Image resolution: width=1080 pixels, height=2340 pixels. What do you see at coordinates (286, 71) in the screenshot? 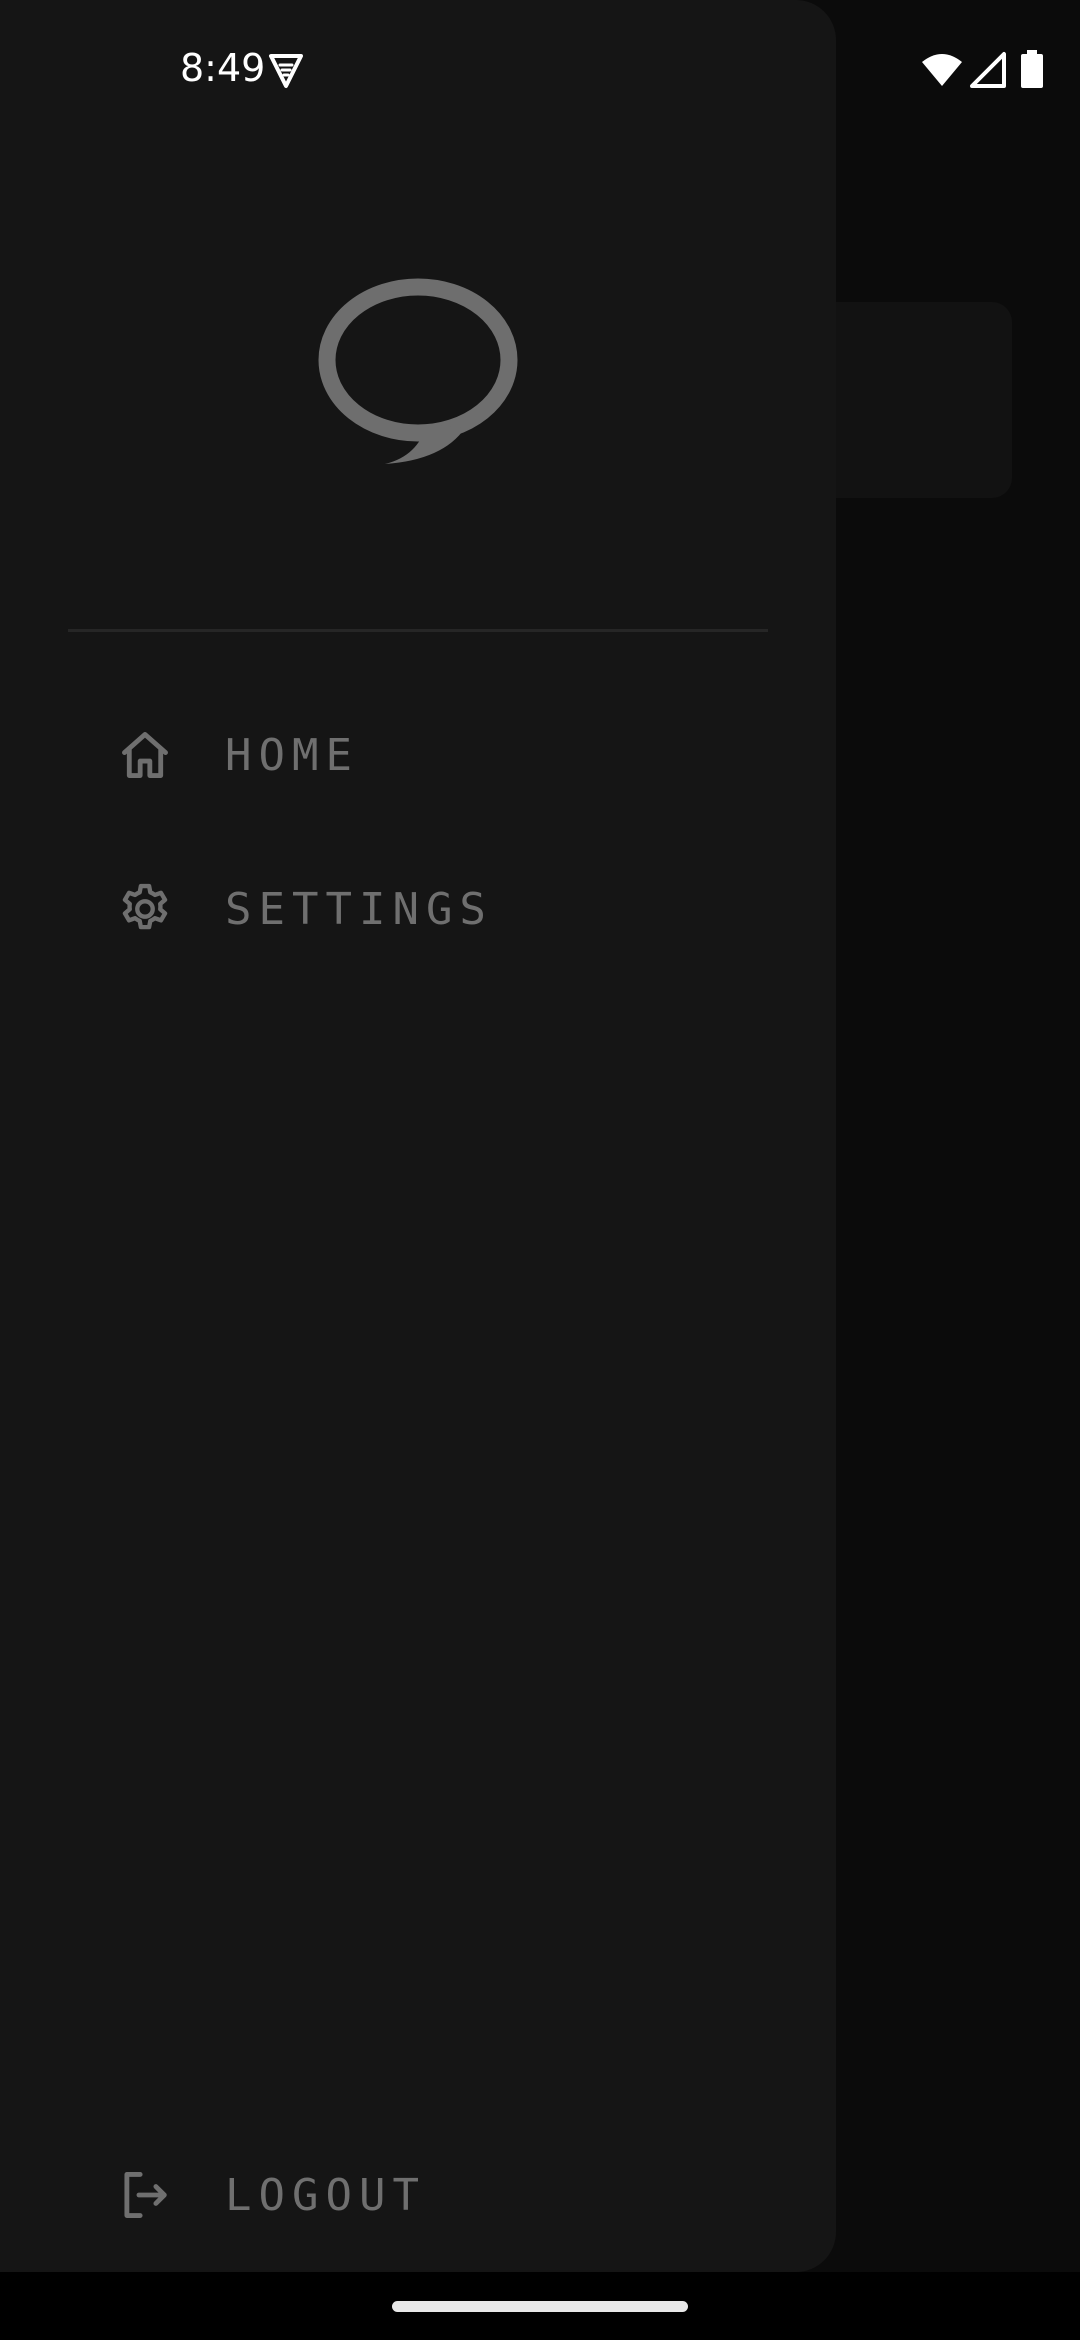
I see `vpn-key-icon` at bounding box center [286, 71].